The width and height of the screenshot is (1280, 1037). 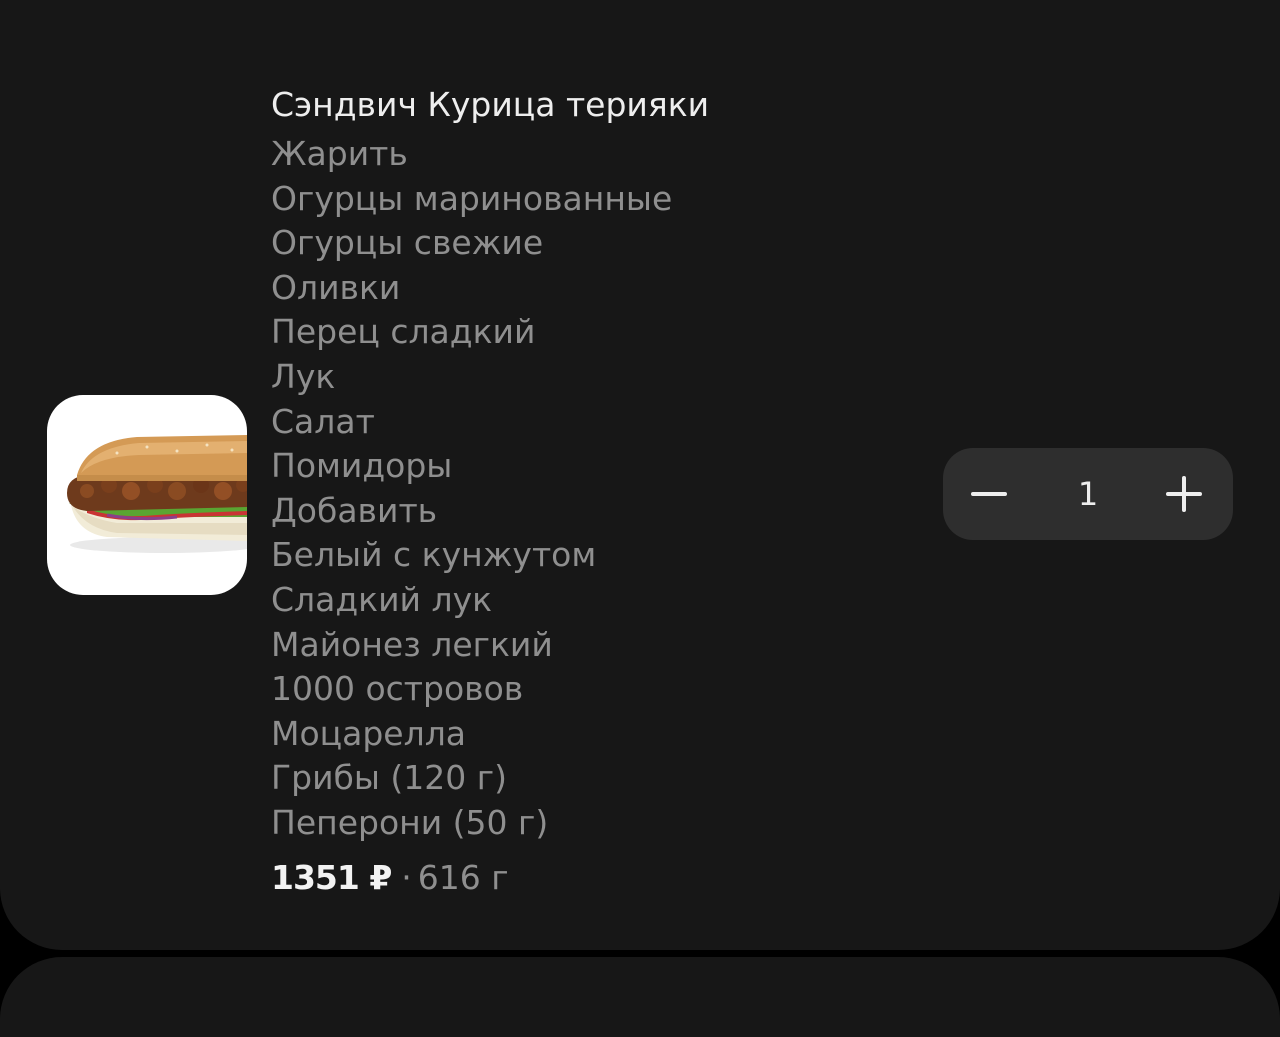 What do you see at coordinates (410, 822) in the screenshot?
I see `modifier-item: Пеперони (50 г)` at bounding box center [410, 822].